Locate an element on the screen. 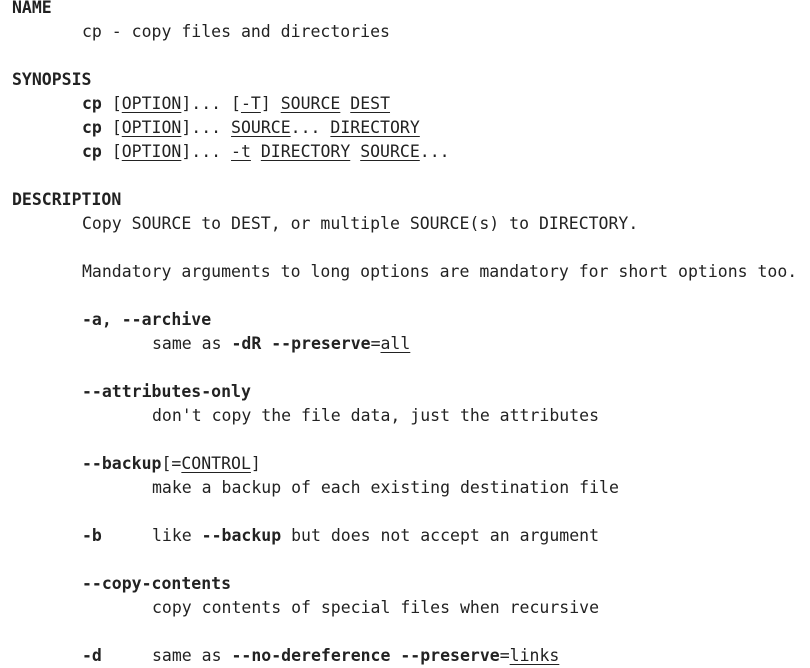 The image size is (810, 668). bold-text: -d is located at coordinates (92, 655).